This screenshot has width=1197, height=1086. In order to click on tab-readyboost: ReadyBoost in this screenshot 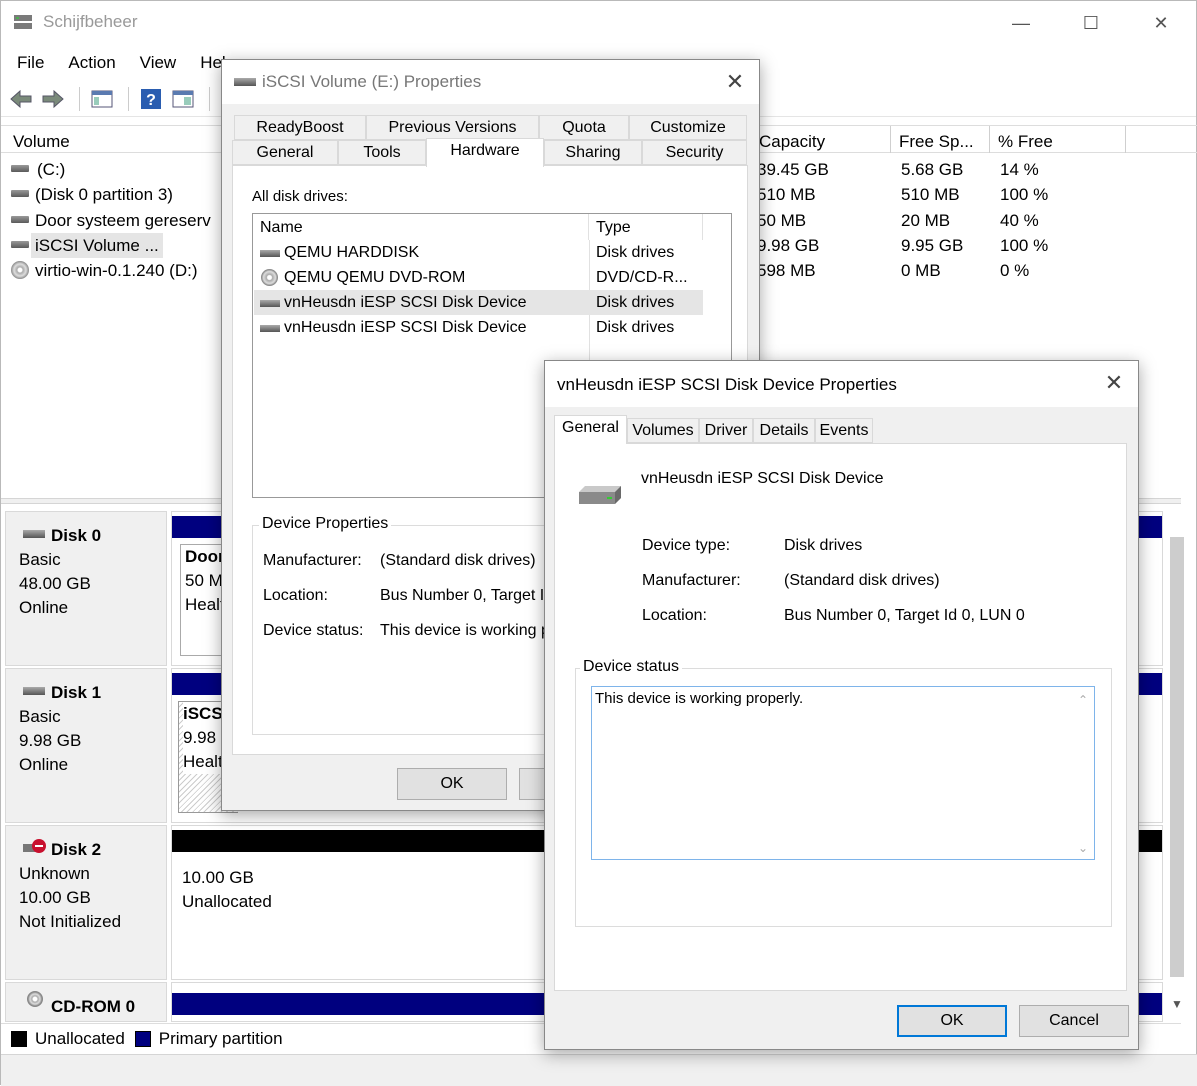, I will do `click(300, 127)`.